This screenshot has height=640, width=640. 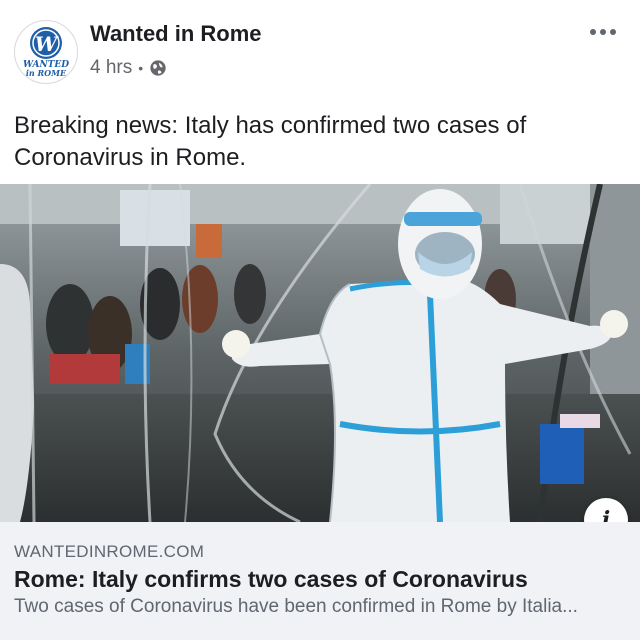 What do you see at coordinates (176, 34) in the screenshot?
I see `page-name-link: Wanted in Rome` at bounding box center [176, 34].